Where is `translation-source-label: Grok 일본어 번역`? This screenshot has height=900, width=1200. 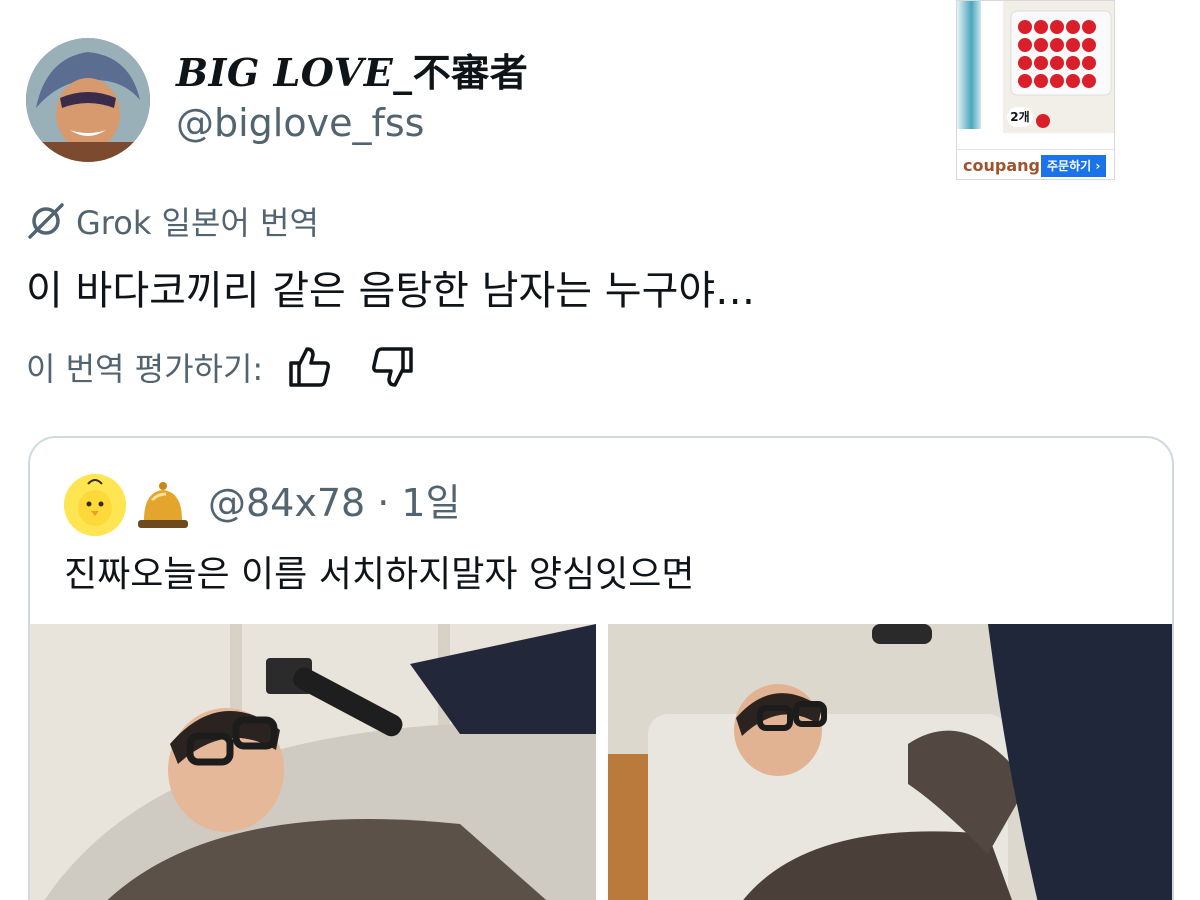 translation-source-label: Grok 일본어 번역 is located at coordinates (197, 223).